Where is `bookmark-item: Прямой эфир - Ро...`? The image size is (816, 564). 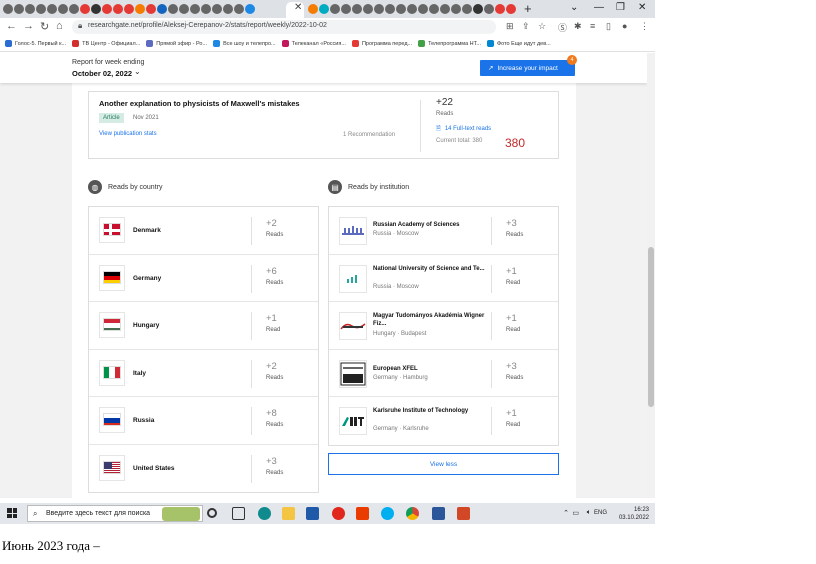
bookmark-item: Прямой эфир - Ро... is located at coordinates (176, 43).